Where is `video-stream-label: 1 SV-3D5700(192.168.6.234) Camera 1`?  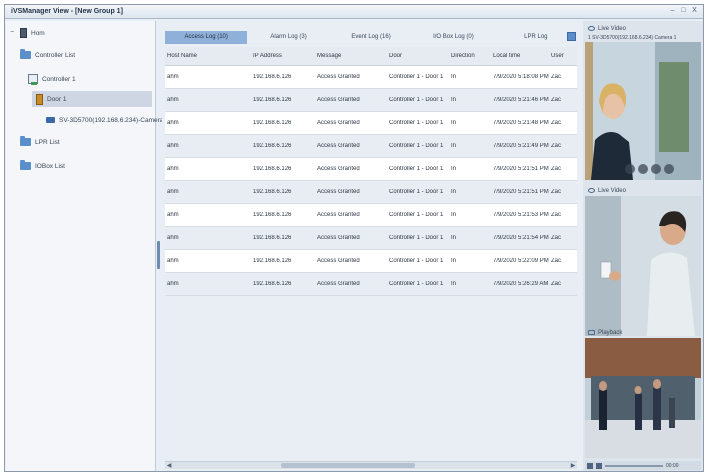 video-stream-label: 1 SV-3D5700(192.168.6.234) Camera 1 is located at coordinates (632, 38).